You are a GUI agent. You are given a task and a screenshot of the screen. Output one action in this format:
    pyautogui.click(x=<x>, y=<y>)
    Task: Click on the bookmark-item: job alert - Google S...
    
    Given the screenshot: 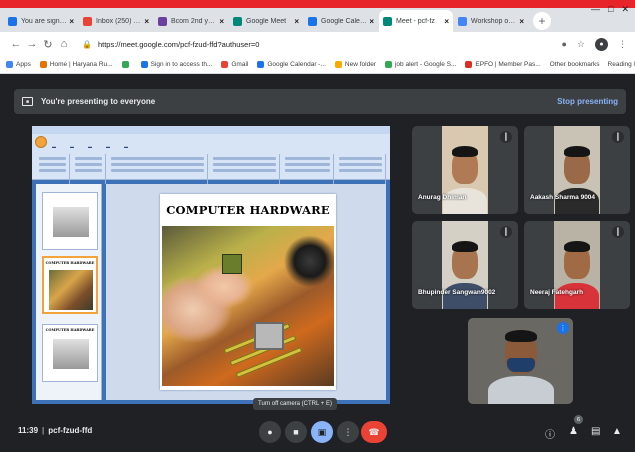 What is the action you would take?
    pyautogui.click(x=420, y=64)
    